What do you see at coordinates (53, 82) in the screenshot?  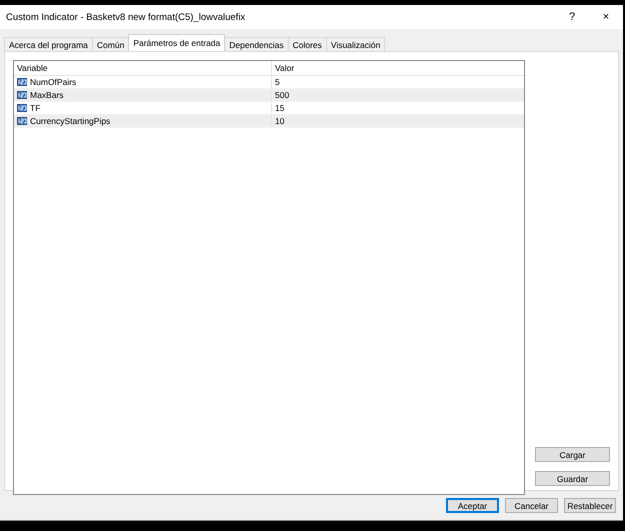 I see `variable-name: NumOfPairs` at bounding box center [53, 82].